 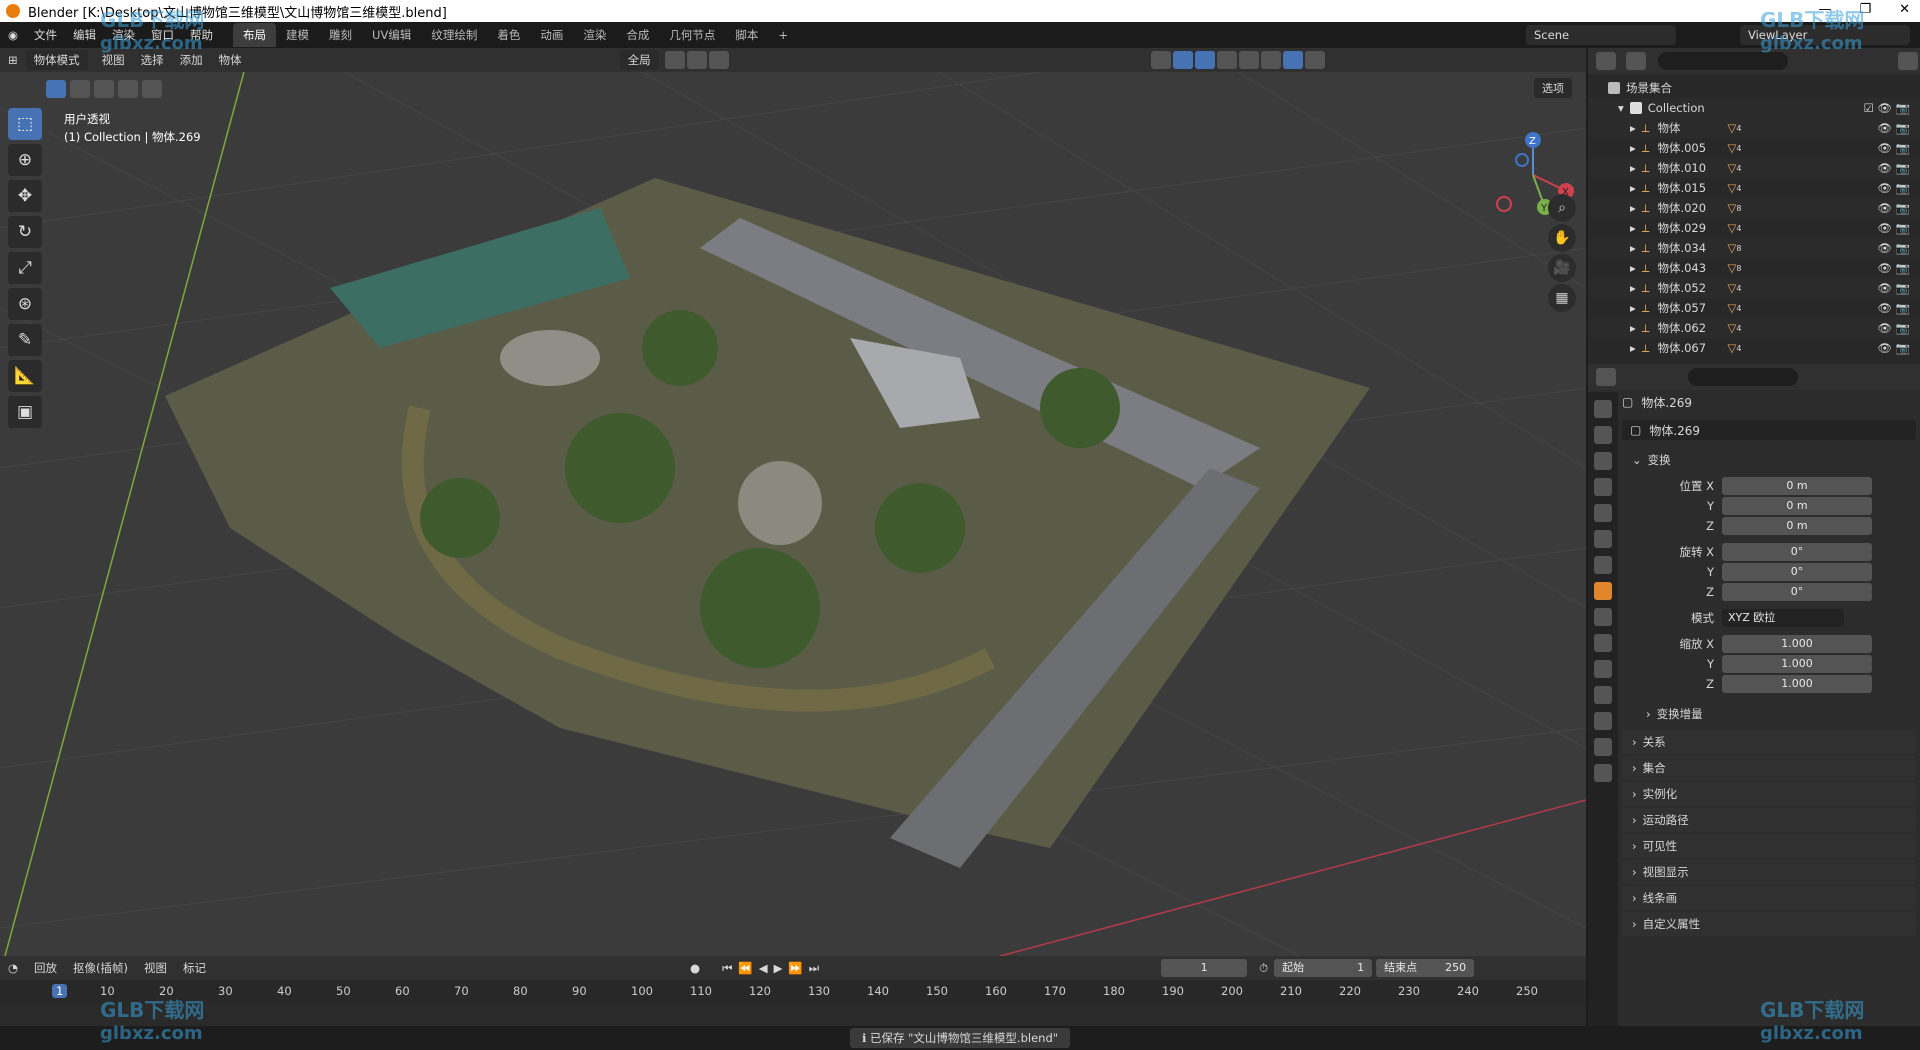 I want to click on overlay-toggle-icon, so click(x=1204, y=60).